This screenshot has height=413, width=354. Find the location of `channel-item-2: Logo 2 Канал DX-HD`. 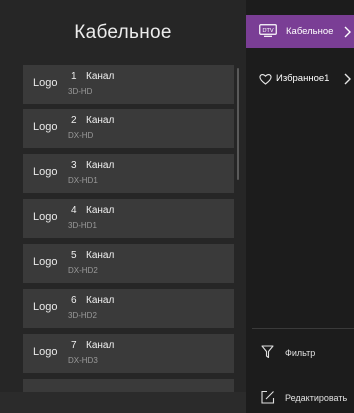

channel-item-2: Logo 2 Канал DX-HD is located at coordinates (128, 128).